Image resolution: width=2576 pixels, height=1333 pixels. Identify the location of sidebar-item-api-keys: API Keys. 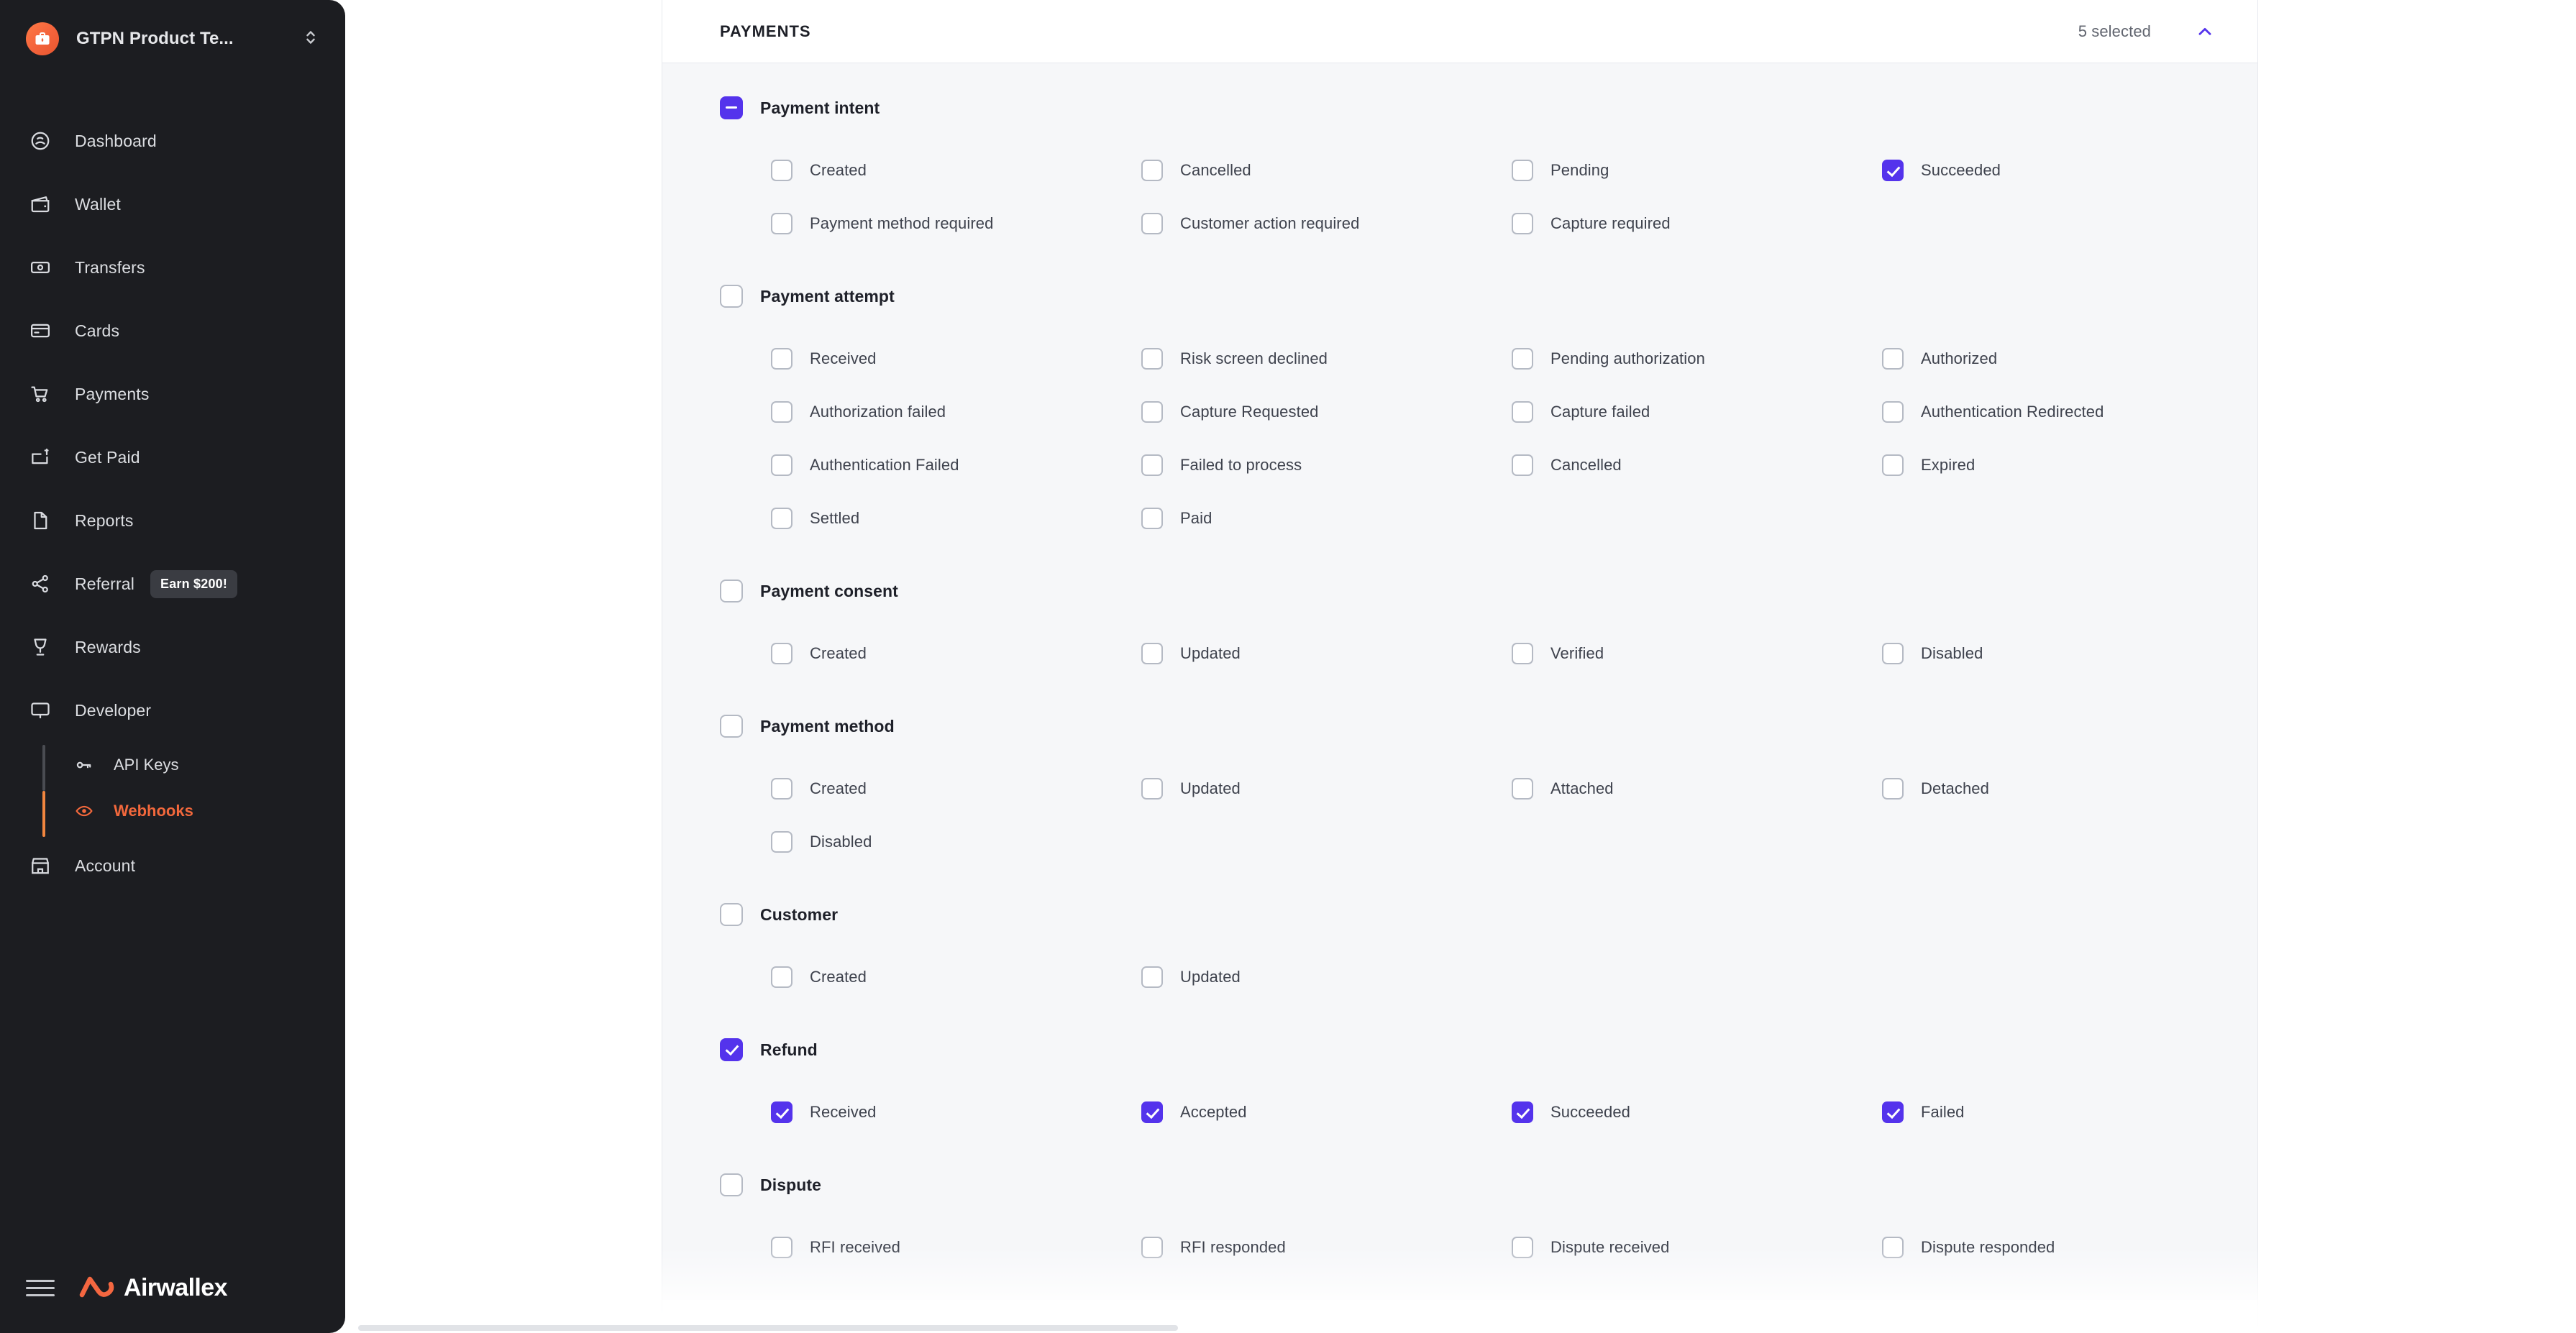
(194, 765).